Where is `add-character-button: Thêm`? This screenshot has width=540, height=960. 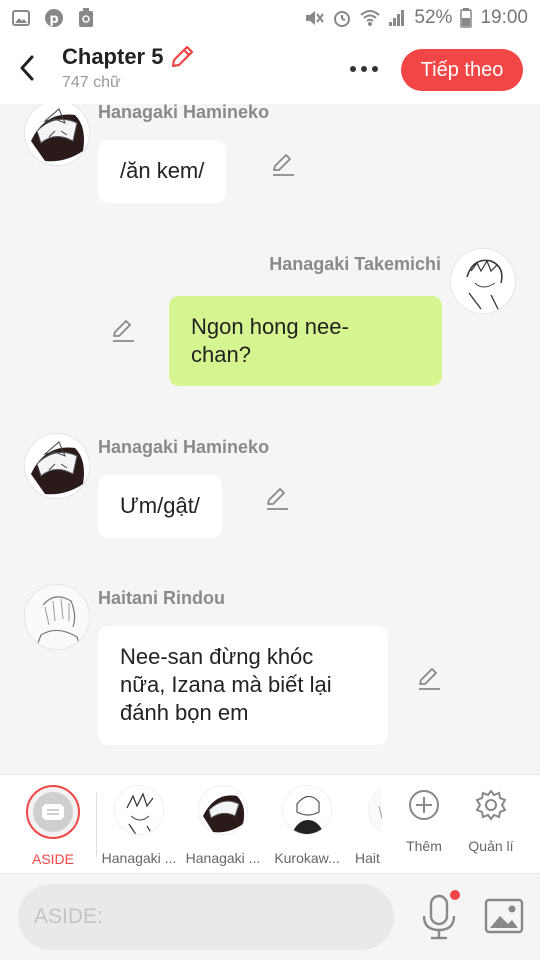 add-character-button: Thêm is located at coordinates (424, 821).